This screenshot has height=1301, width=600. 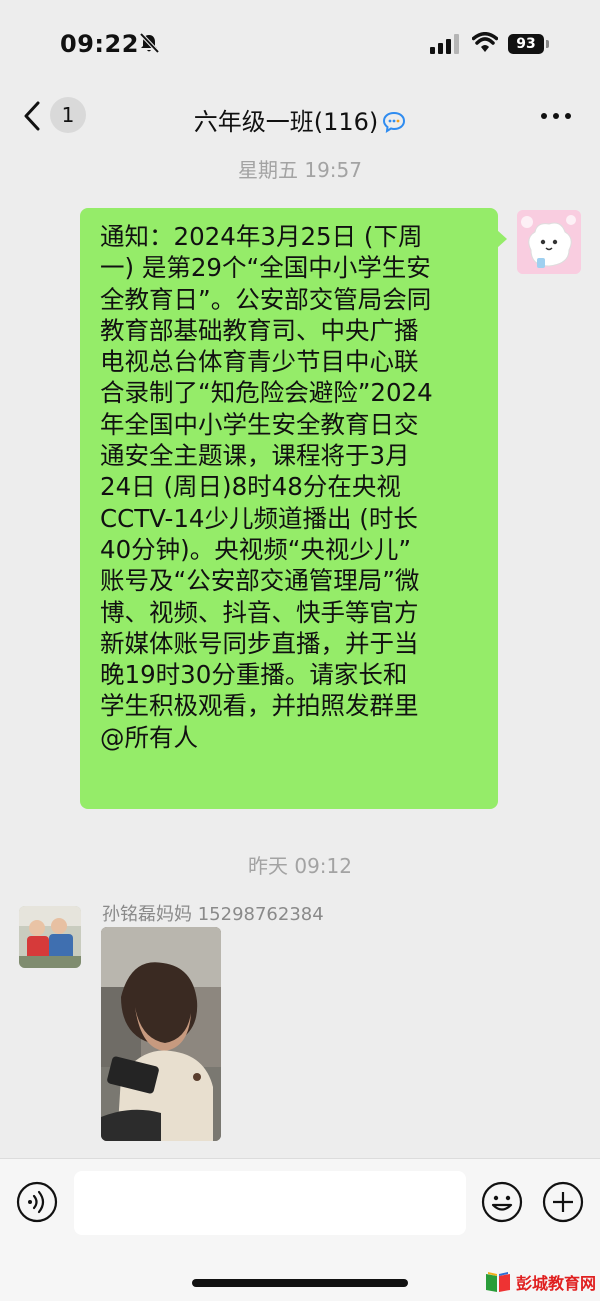 What do you see at coordinates (556, 1283) in the screenshot?
I see `watermark-text: 彭城教育网` at bounding box center [556, 1283].